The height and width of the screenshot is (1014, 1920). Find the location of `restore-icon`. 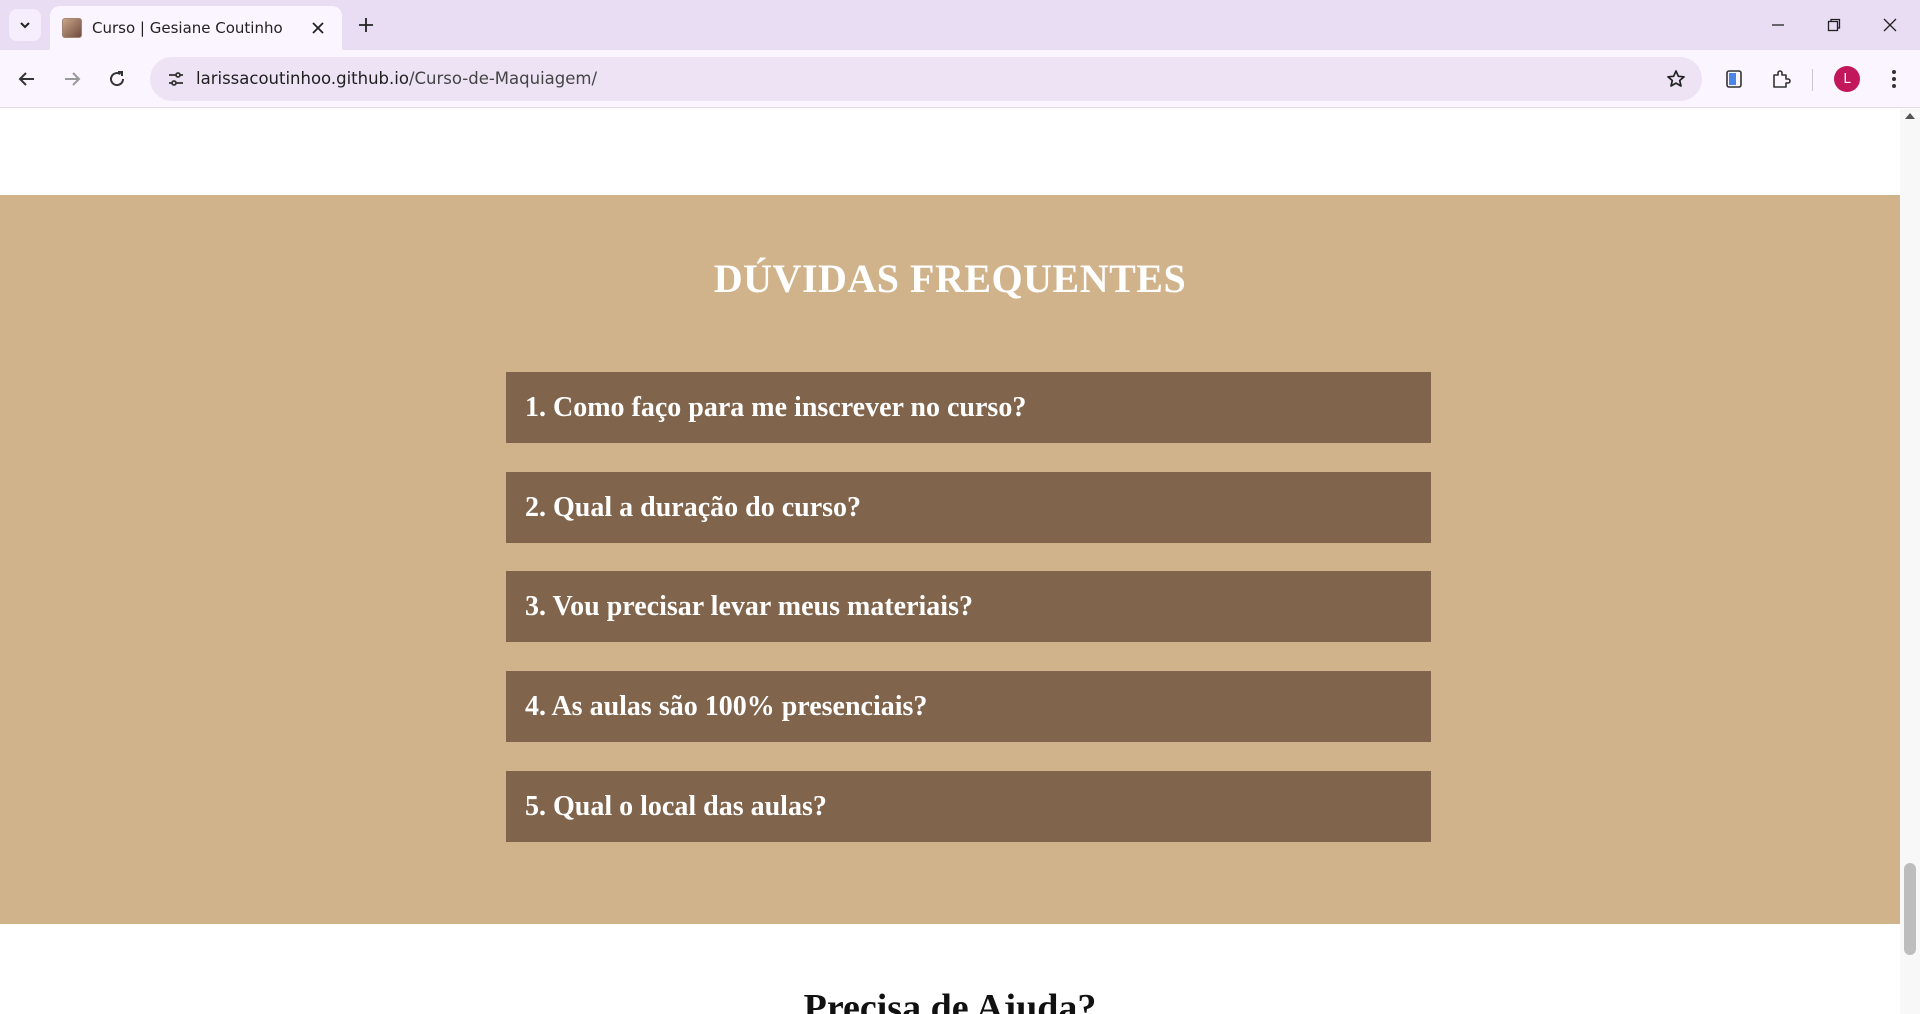

restore-icon is located at coordinates (1834, 25).